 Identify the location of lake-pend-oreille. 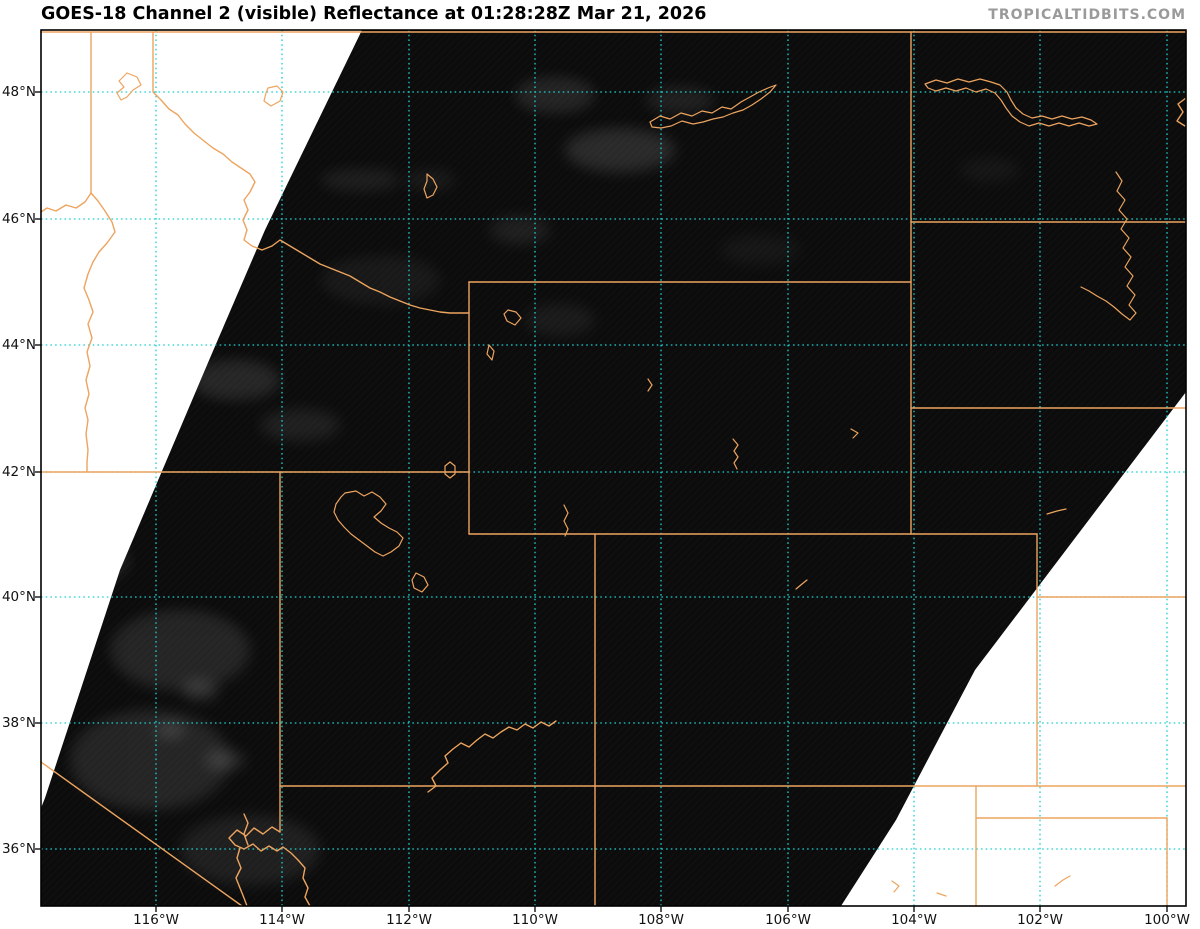
(129, 86).